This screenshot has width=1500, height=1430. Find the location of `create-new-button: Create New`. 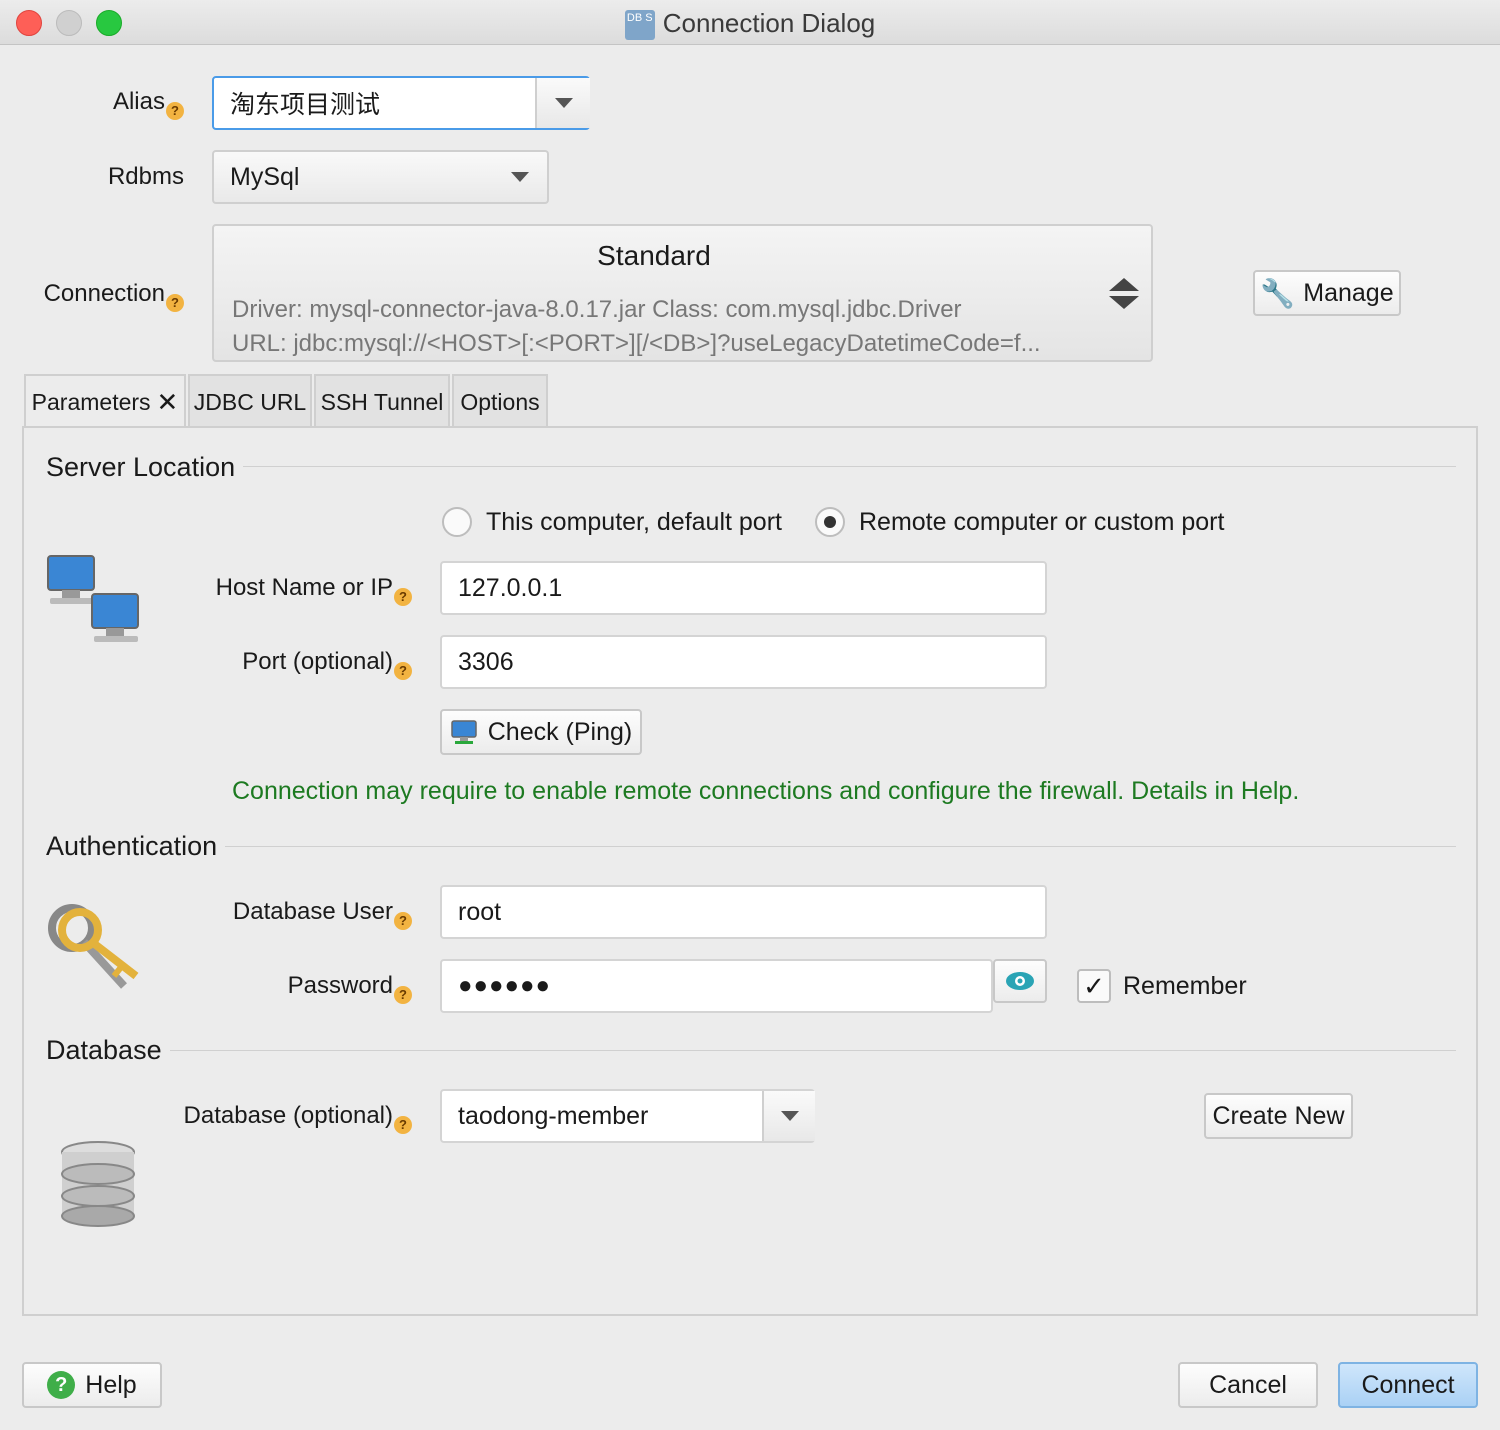

create-new-button: Create New is located at coordinates (1278, 1116).